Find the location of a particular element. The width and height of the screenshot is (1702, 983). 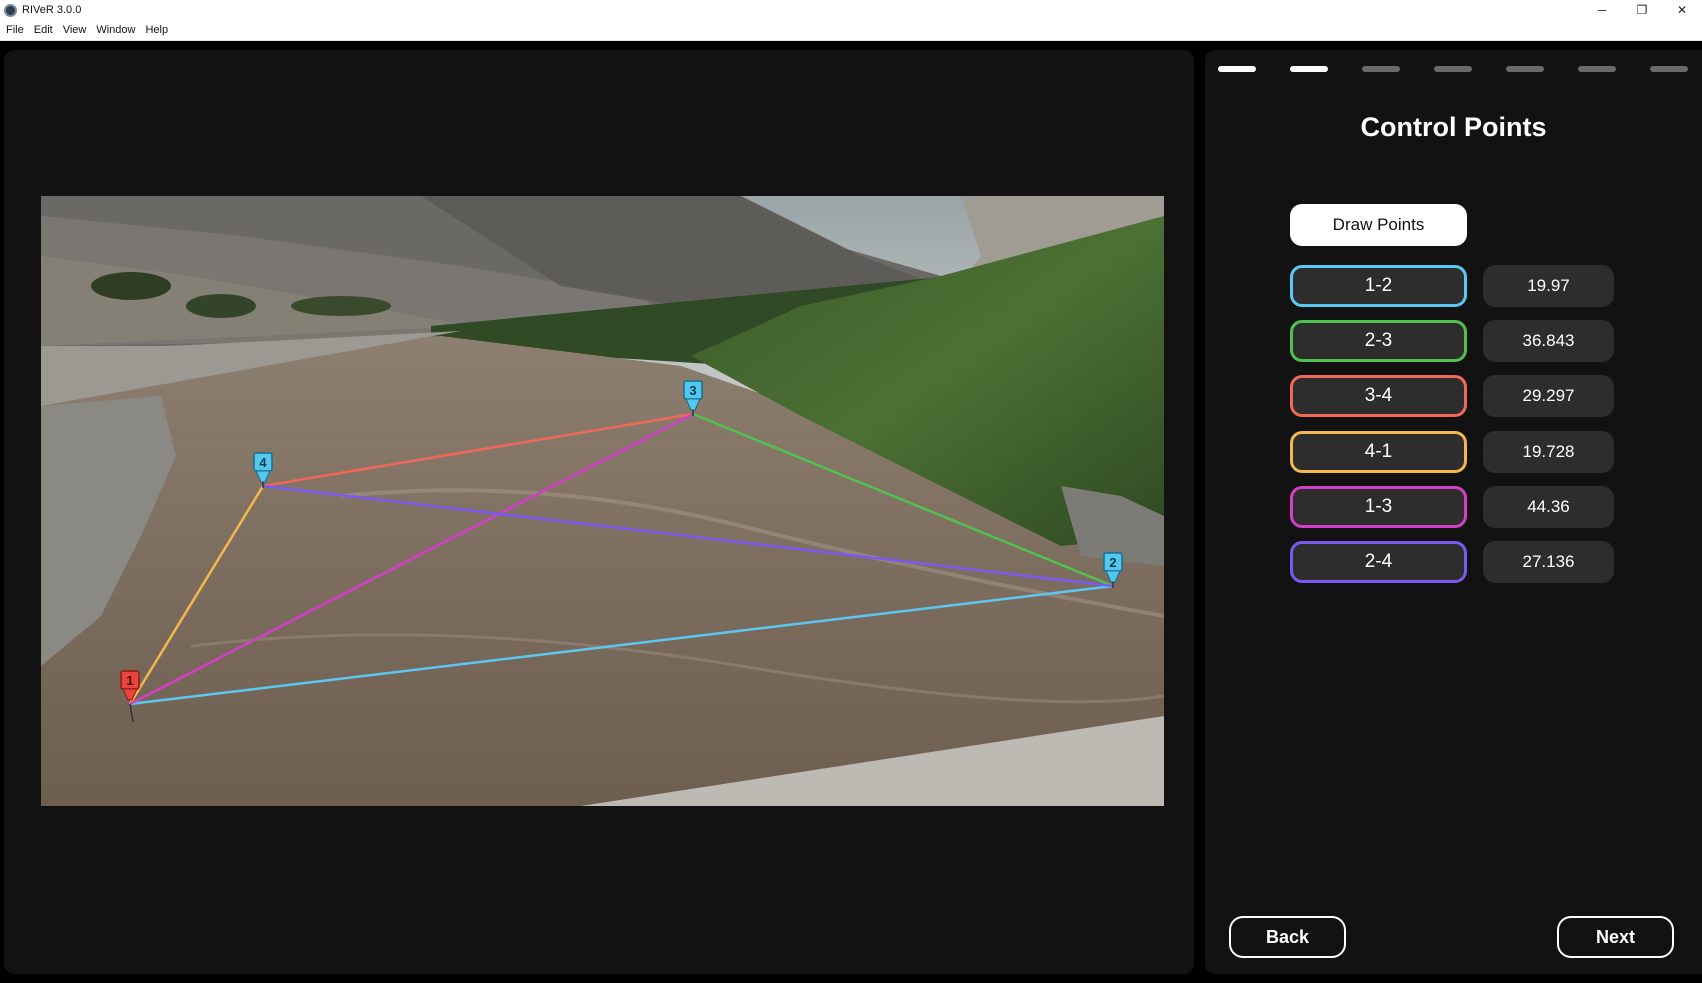

segment-row: 2-4 27.136 is located at coordinates (1452, 562).